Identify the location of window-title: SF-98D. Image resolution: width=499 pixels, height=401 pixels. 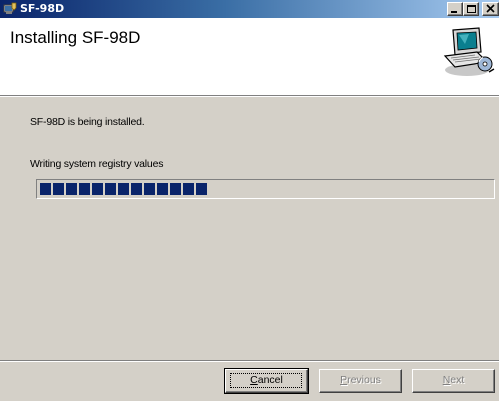
(42, 8).